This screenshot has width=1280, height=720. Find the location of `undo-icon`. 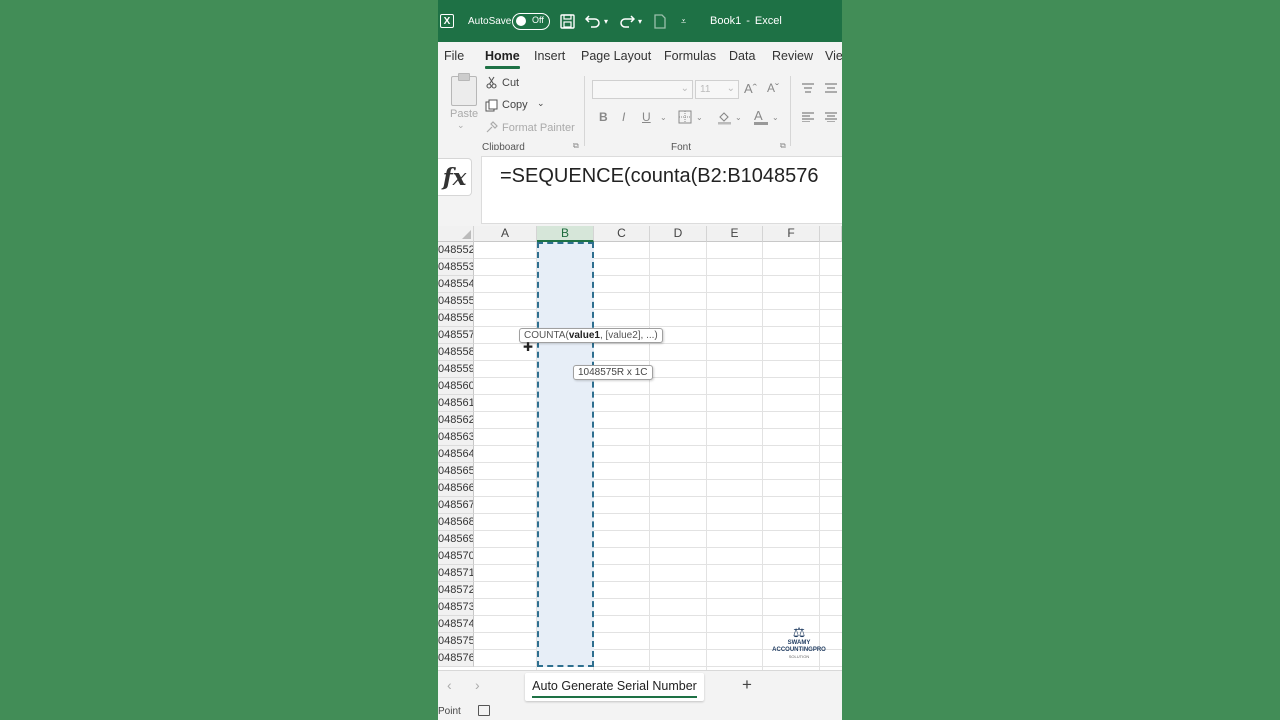

undo-icon is located at coordinates (593, 21).